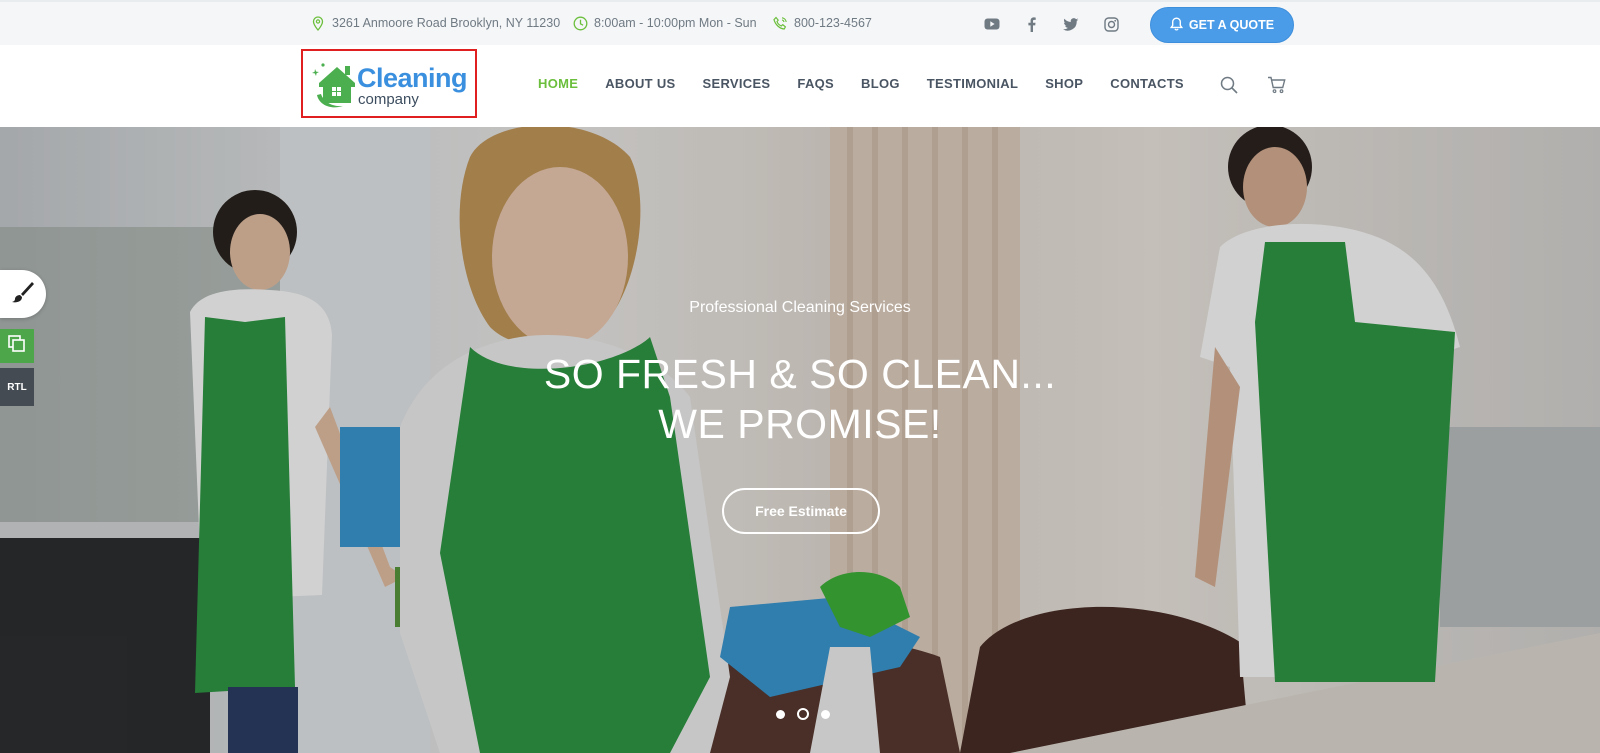 This screenshot has height=753, width=1600. Describe the element at coordinates (880, 83) in the screenshot. I see `nav-item-blog: BLOG` at that location.